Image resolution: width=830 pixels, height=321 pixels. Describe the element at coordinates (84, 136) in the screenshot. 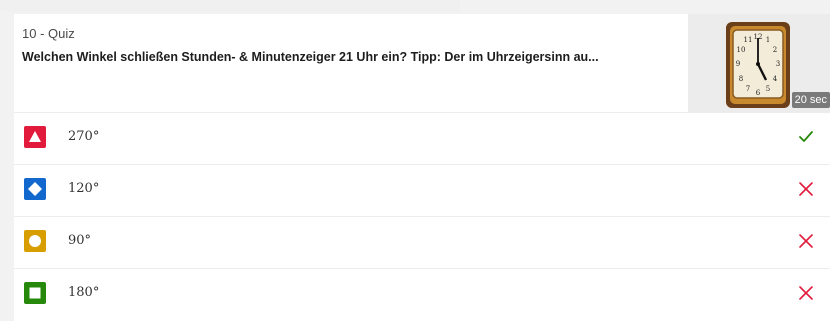

I see `answer-label: 270°` at that location.